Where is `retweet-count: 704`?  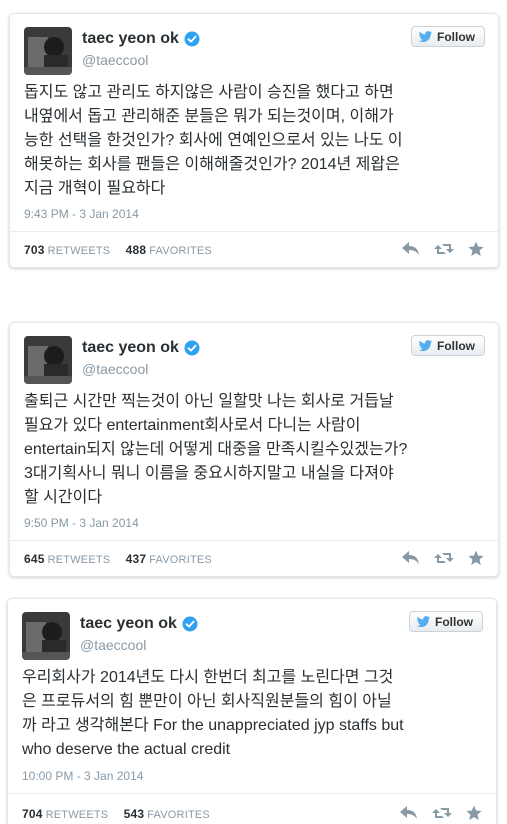 retweet-count: 704 is located at coordinates (32, 814).